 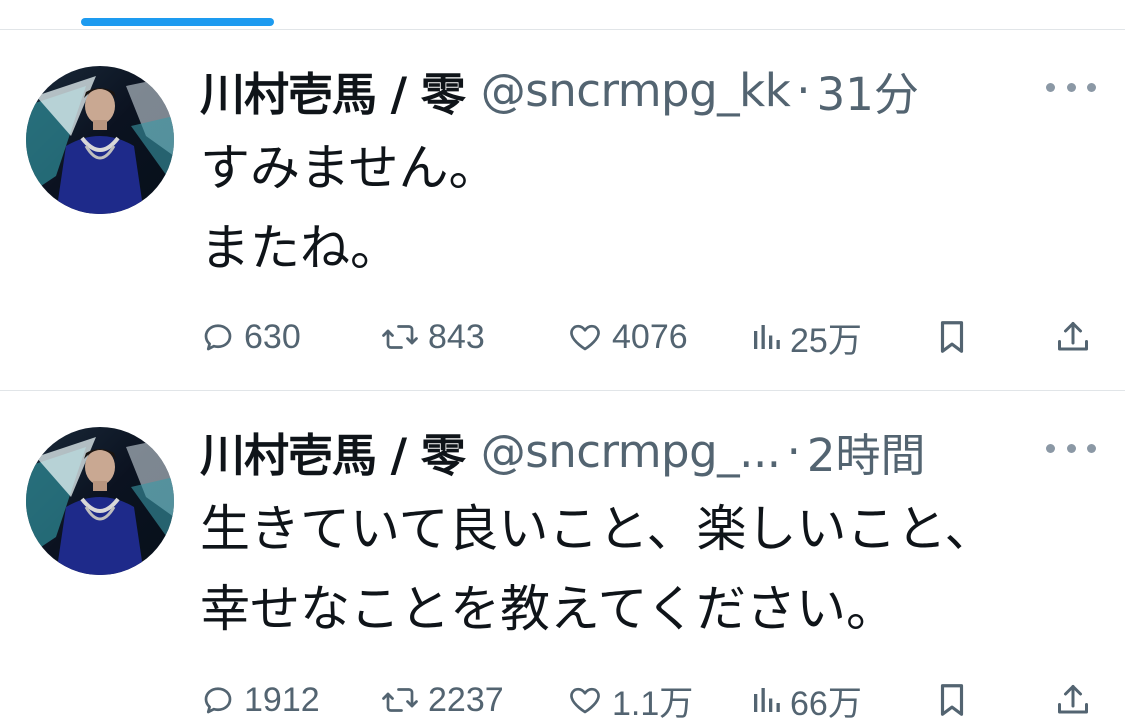 I want to click on reply-button: 630, so click(x=250, y=337).